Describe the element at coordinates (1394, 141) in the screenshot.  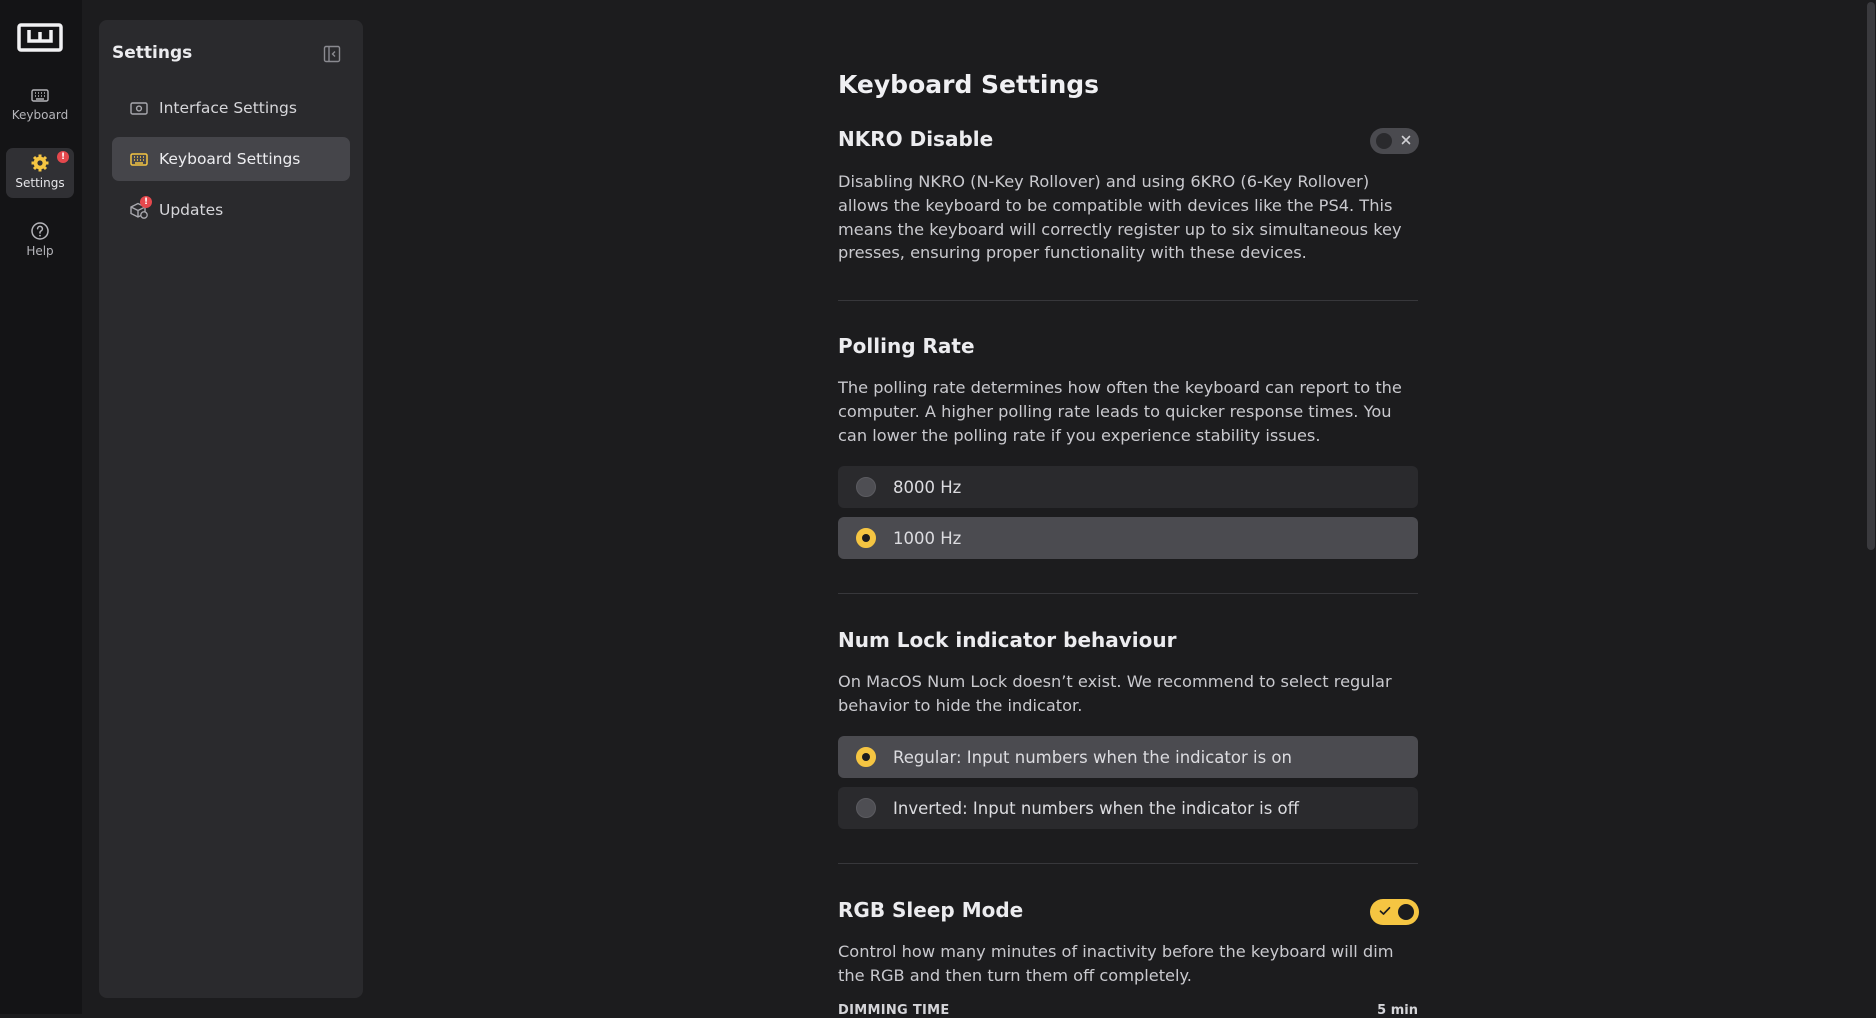
I see `nkro-toggle` at that location.